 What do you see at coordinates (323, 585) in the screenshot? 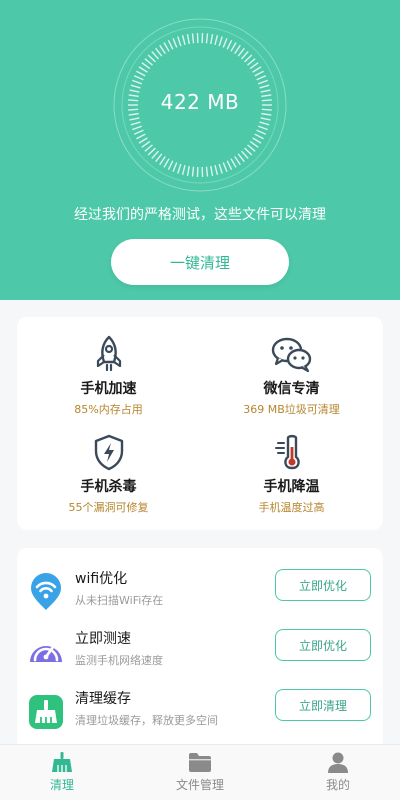
I see `optimize-wifi-button: 立即优化` at bounding box center [323, 585].